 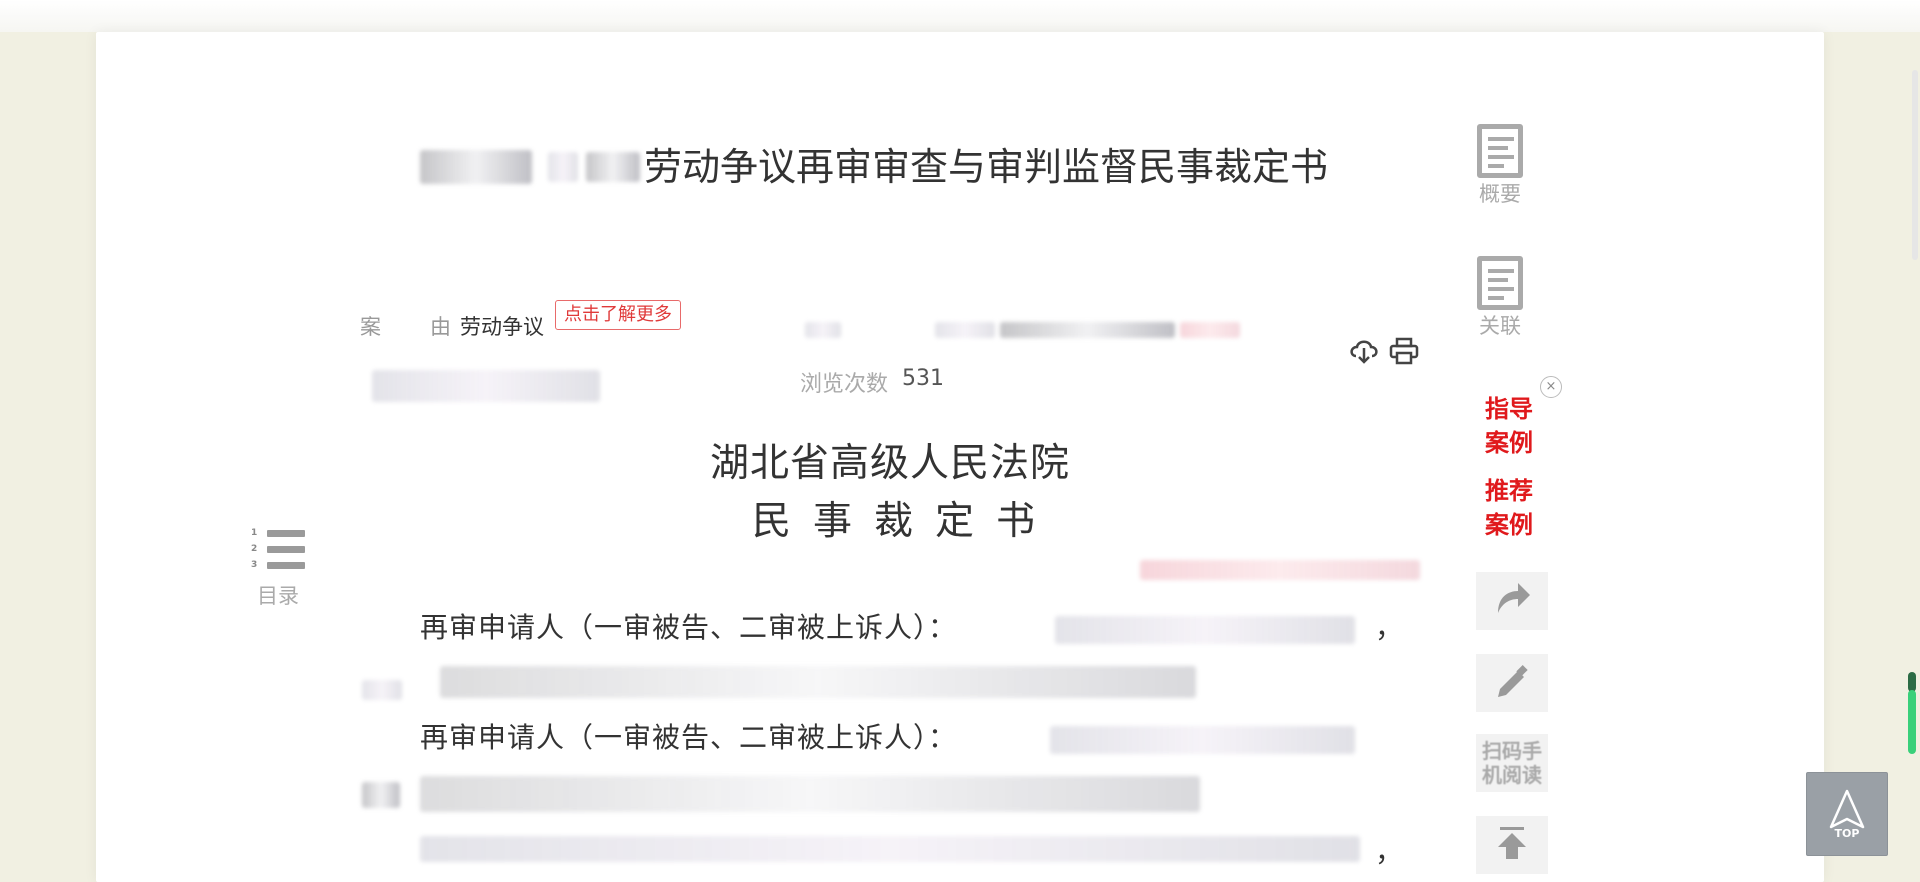 What do you see at coordinates (1509, 508) in the screenshot?
I see `recommended-cases-link: 推荐 案例` at bounding box center [1509, 508].